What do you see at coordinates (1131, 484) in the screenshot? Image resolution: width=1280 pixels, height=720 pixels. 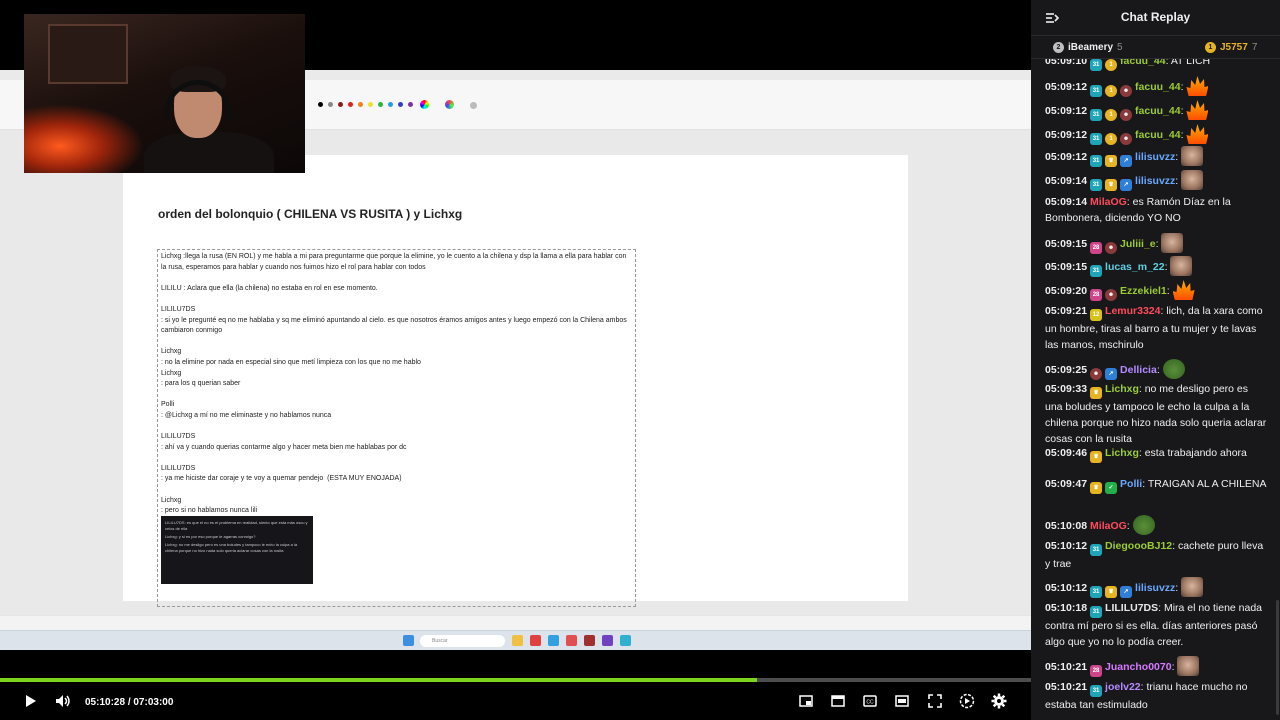 I see `chat-username: Polli` at bounding box center [1131, 484].